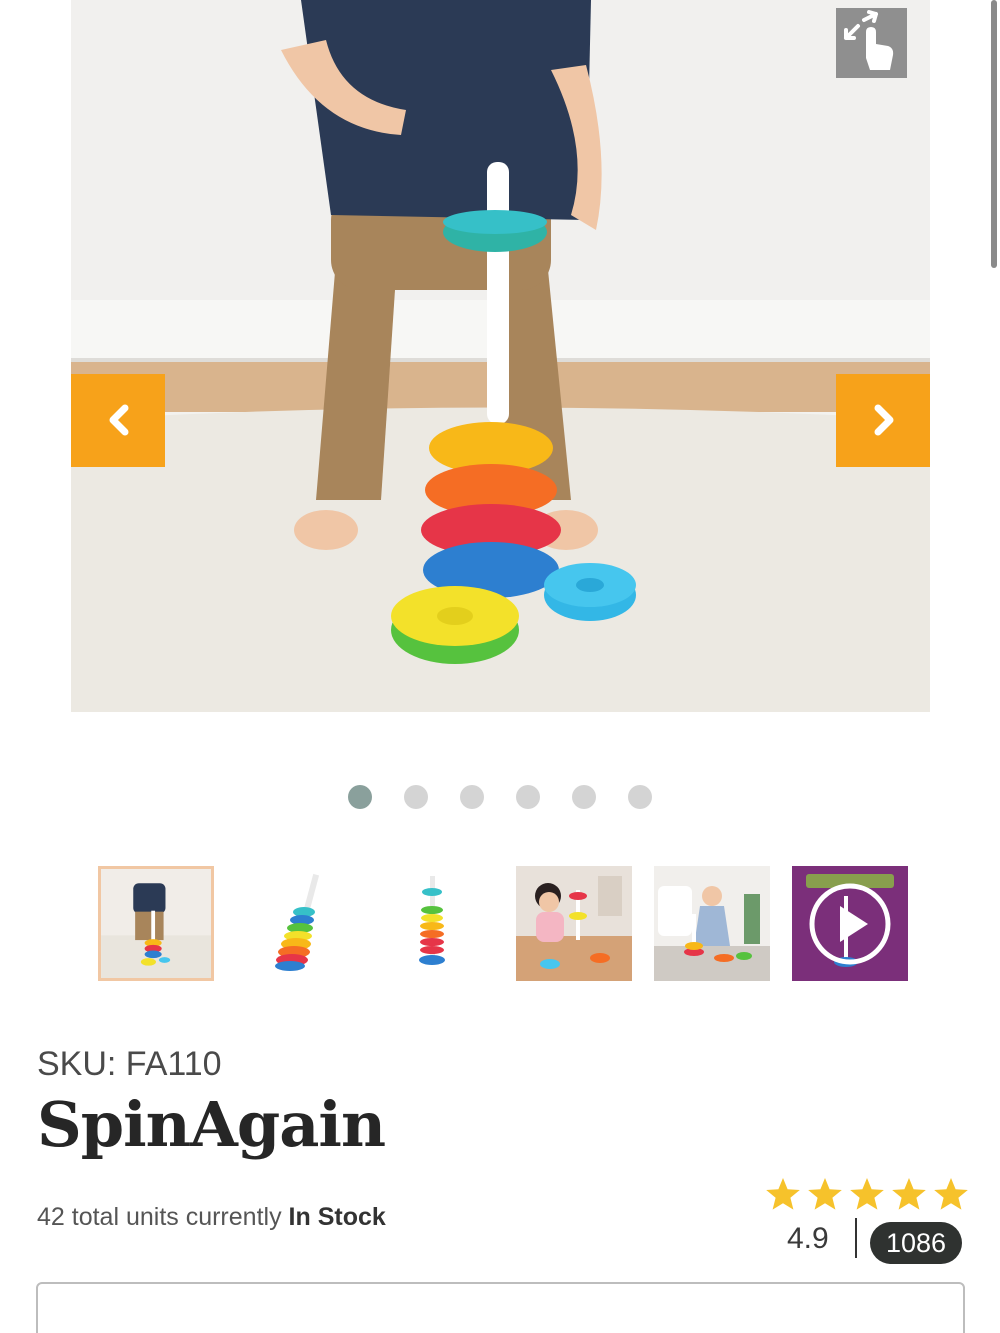 The width and height of the screenshot is (1000, 1333). I want to click on next-image-button, so click(883, 420).